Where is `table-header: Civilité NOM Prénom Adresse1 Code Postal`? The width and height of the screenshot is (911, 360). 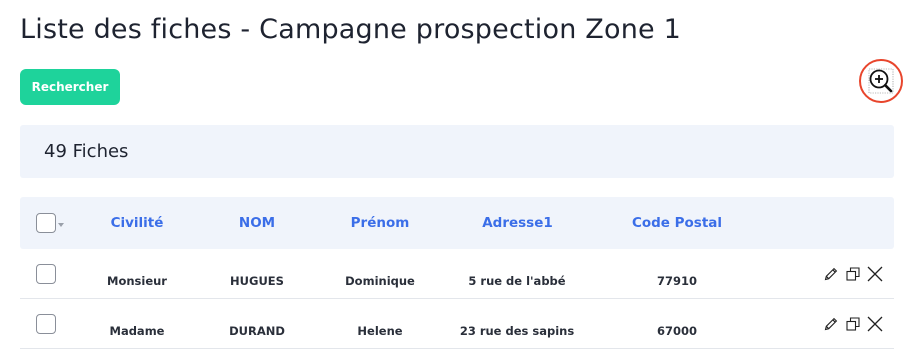
table-header: Civilité NOM Prénom Adresse1 Code Postal is located at coordinates (457, 223).